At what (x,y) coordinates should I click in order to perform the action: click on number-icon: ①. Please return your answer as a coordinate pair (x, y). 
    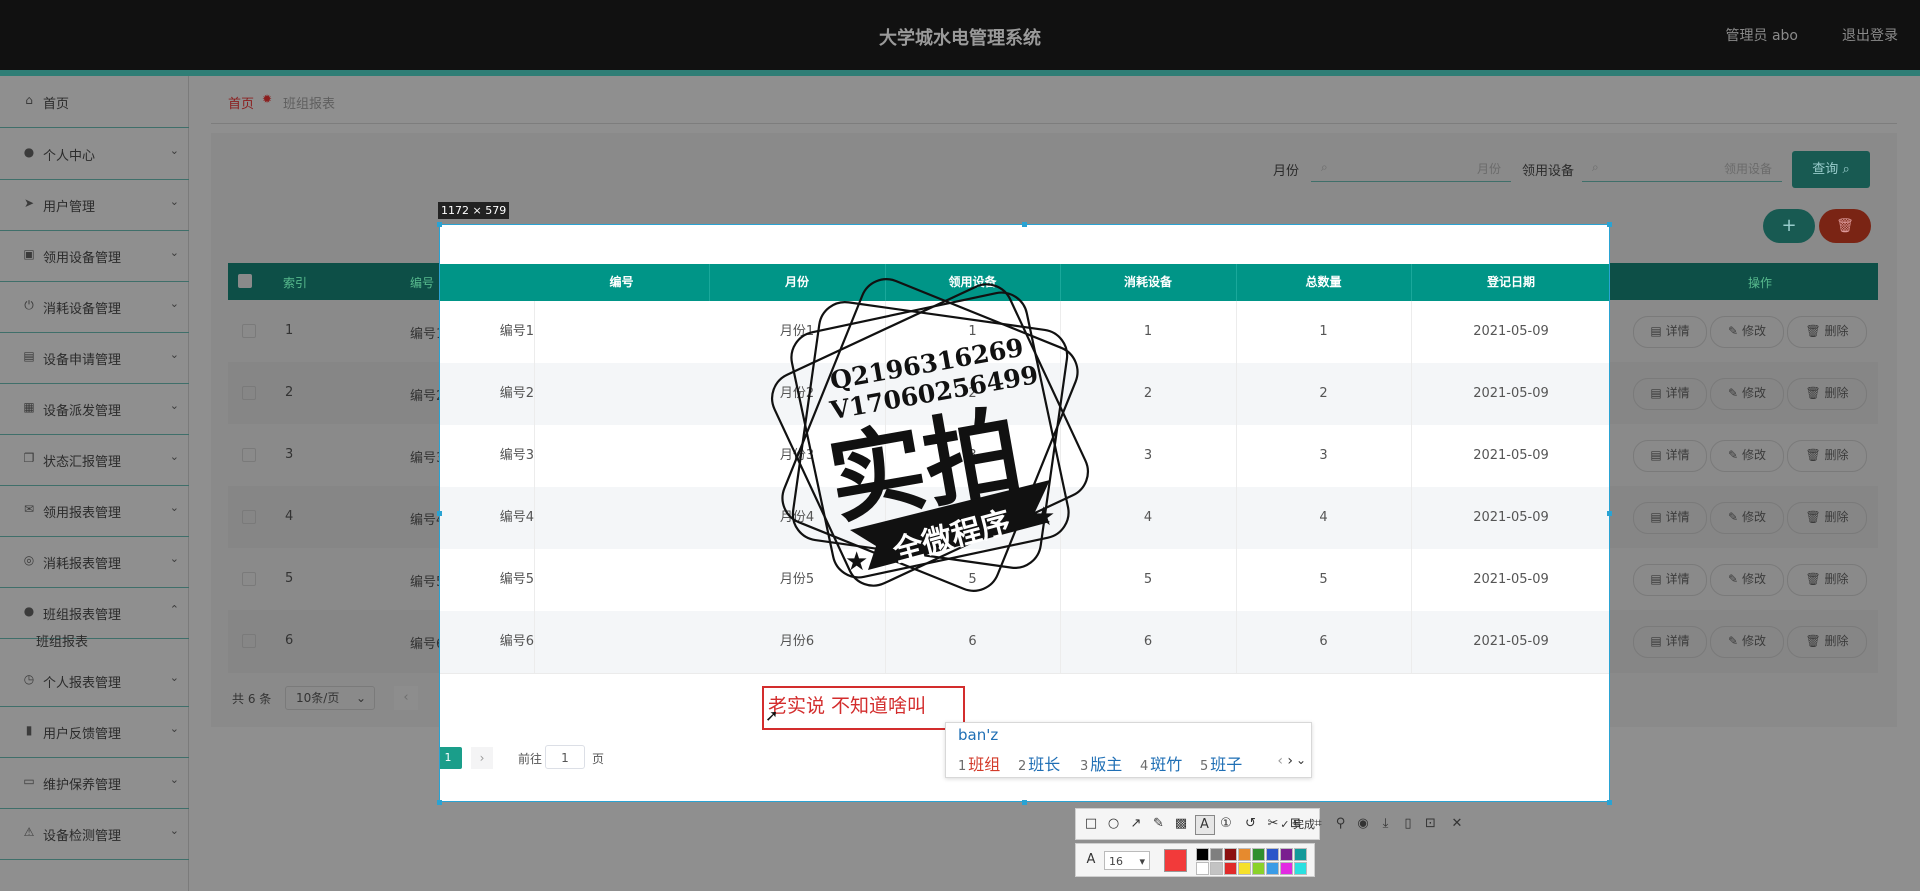
    Looking at the image, I should click on (1226, 824).